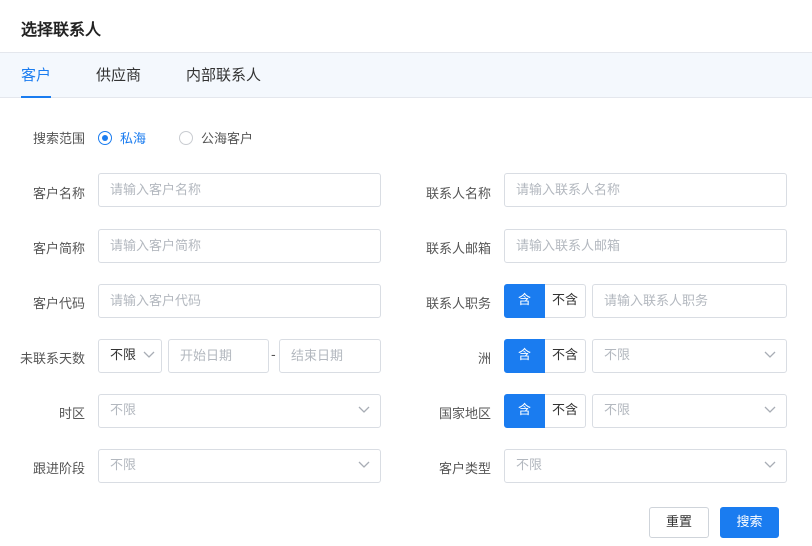 The width and height of the screenshot is (812, 546). Describe the element at coordinates (123, 410) in the screenshot. I see `timezone-value: 不限` at that location.